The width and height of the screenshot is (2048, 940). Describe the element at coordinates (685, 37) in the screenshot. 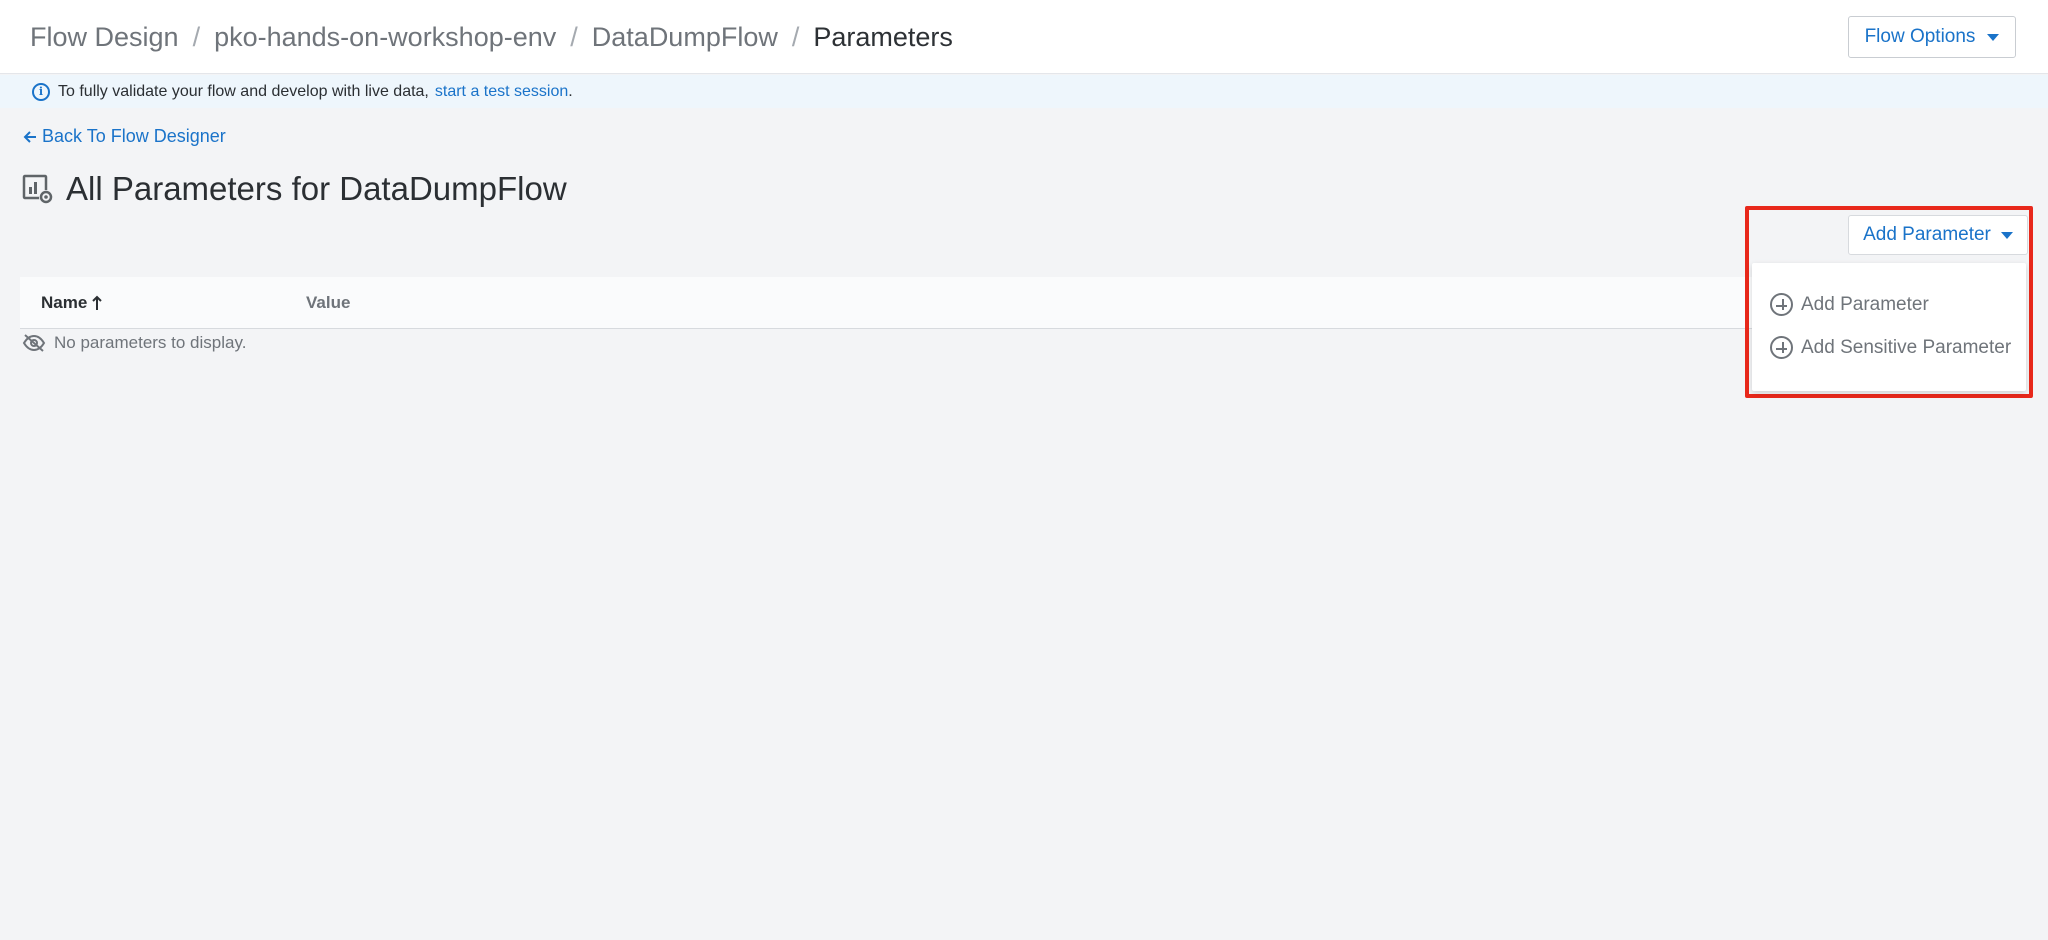

I see `breadcrumb-flow: DataDumpFlow` at that location.